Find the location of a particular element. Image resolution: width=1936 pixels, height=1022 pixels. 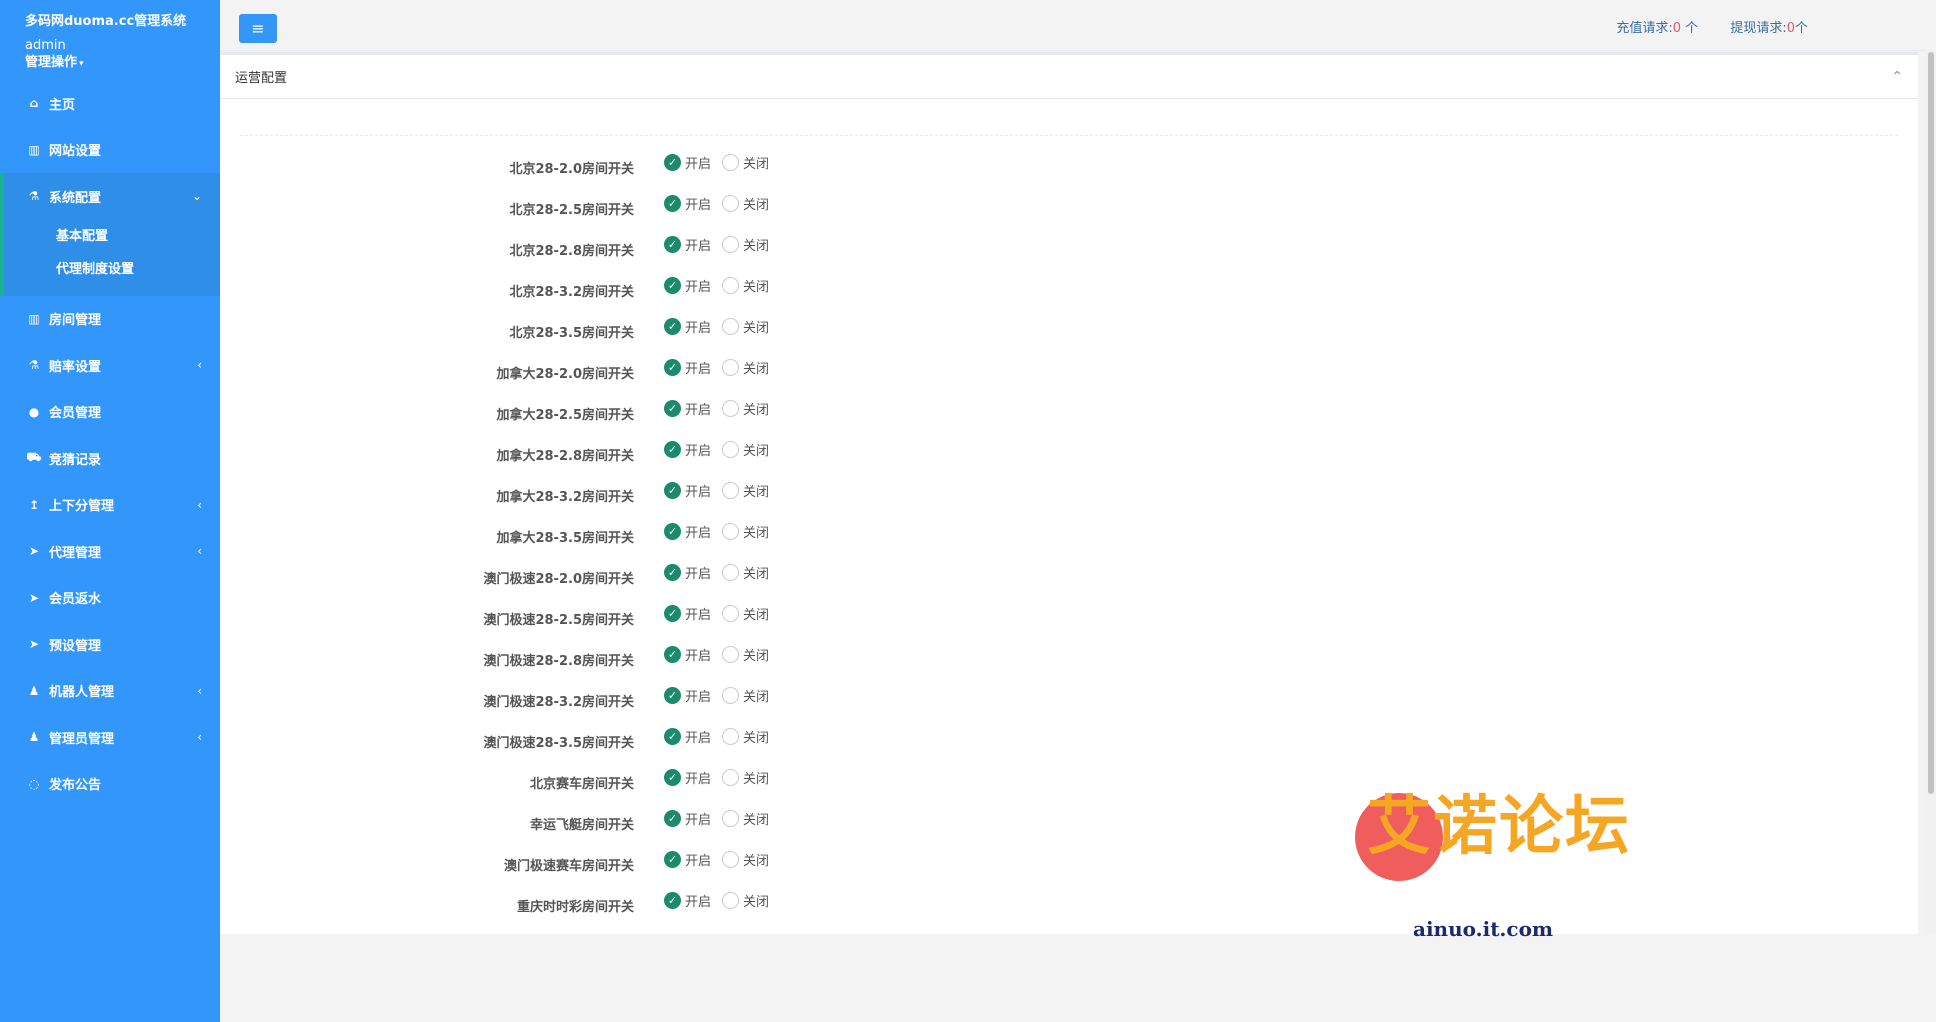

sidebar-item: ➤ 会员返水 is located at coordinates (110, 598).